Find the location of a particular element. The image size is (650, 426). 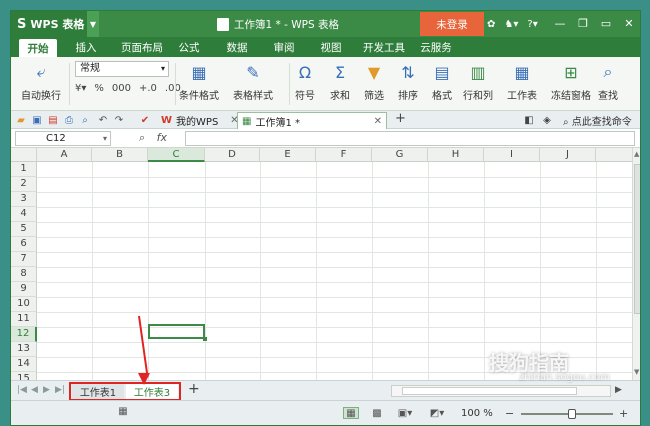

symbol-button: Ω 符号 is located at coordinates (305, 82).